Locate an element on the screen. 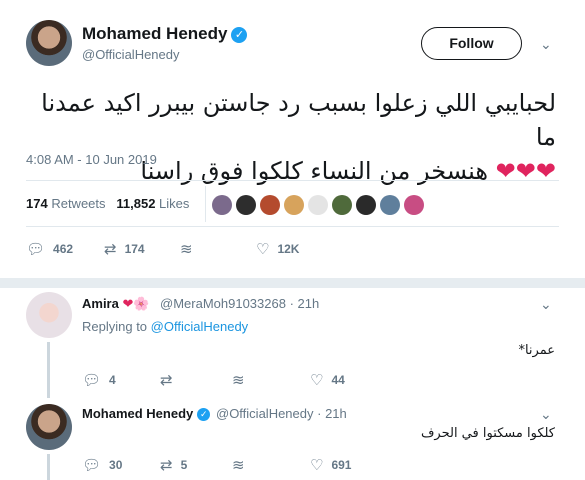  retweet-button: ⇄ 174 is located at coordinates (124, 249).